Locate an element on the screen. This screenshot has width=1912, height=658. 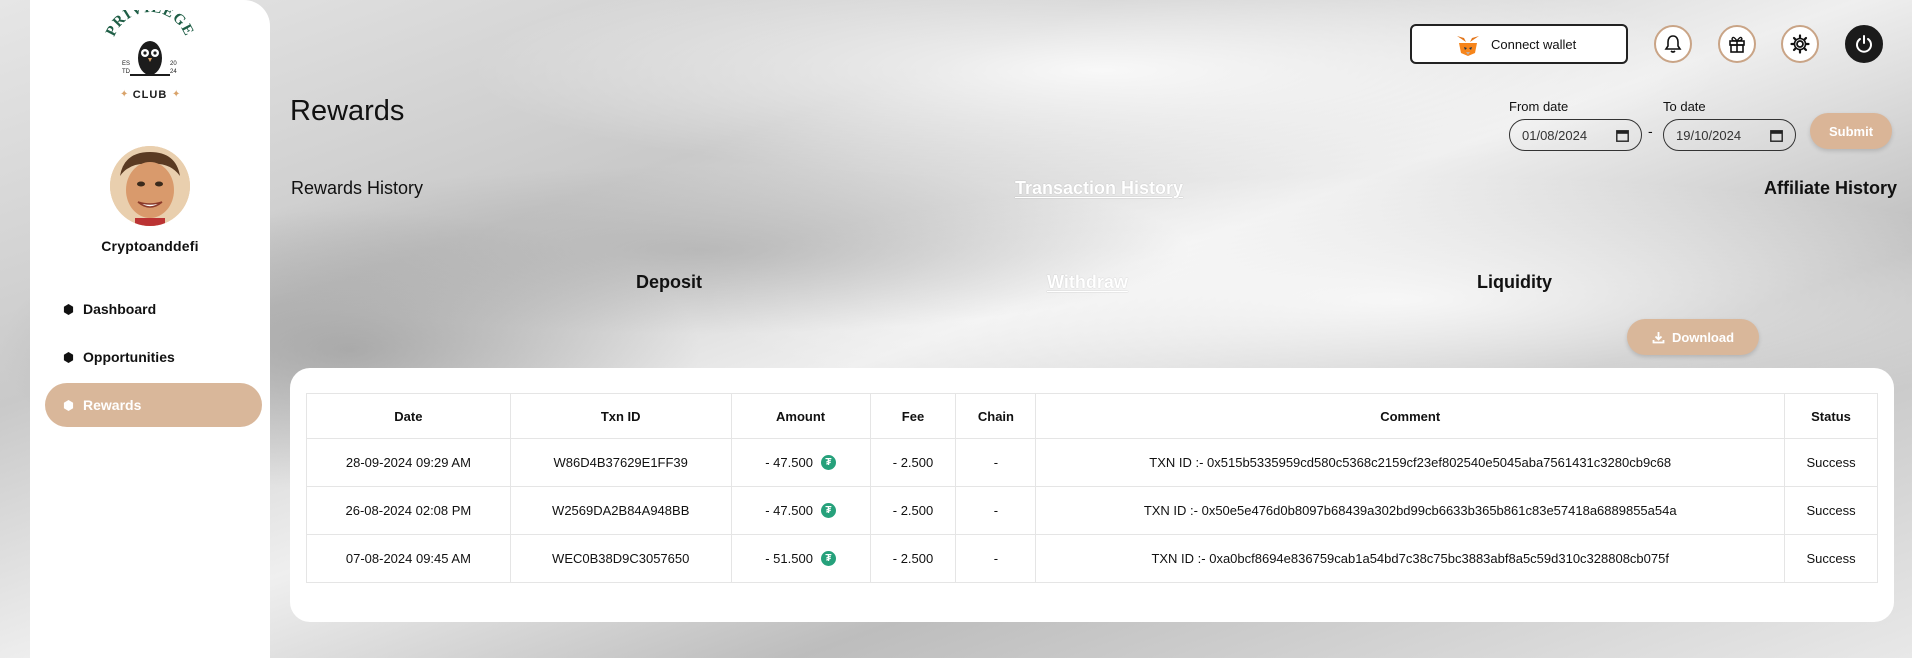
tab-affiliate-history: Affiliate History is located at coordinates (1830, 188).